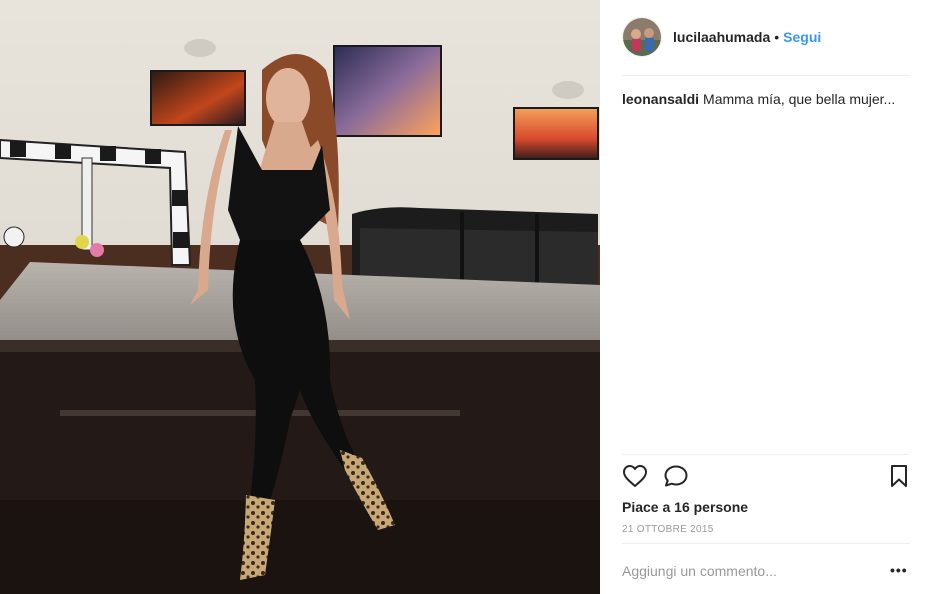 Image resolution: width=932 pixels, height=594 pixels. Describe the element at coordinates (660, 99) in the screenshot. I see `comment-username: leonansaldi` at that location.